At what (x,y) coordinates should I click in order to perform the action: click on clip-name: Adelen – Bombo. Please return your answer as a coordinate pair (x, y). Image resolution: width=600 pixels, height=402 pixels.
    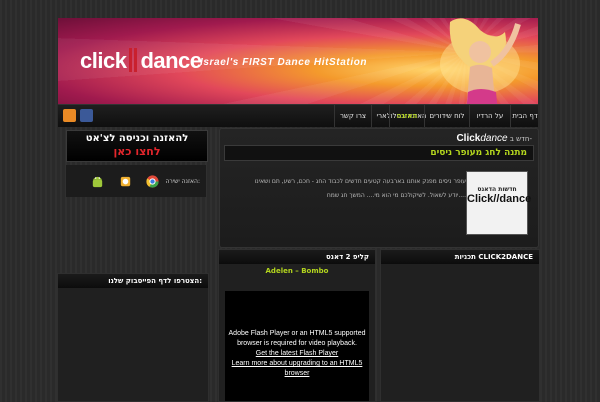
    Looking at the image, I should click on (297, 271).